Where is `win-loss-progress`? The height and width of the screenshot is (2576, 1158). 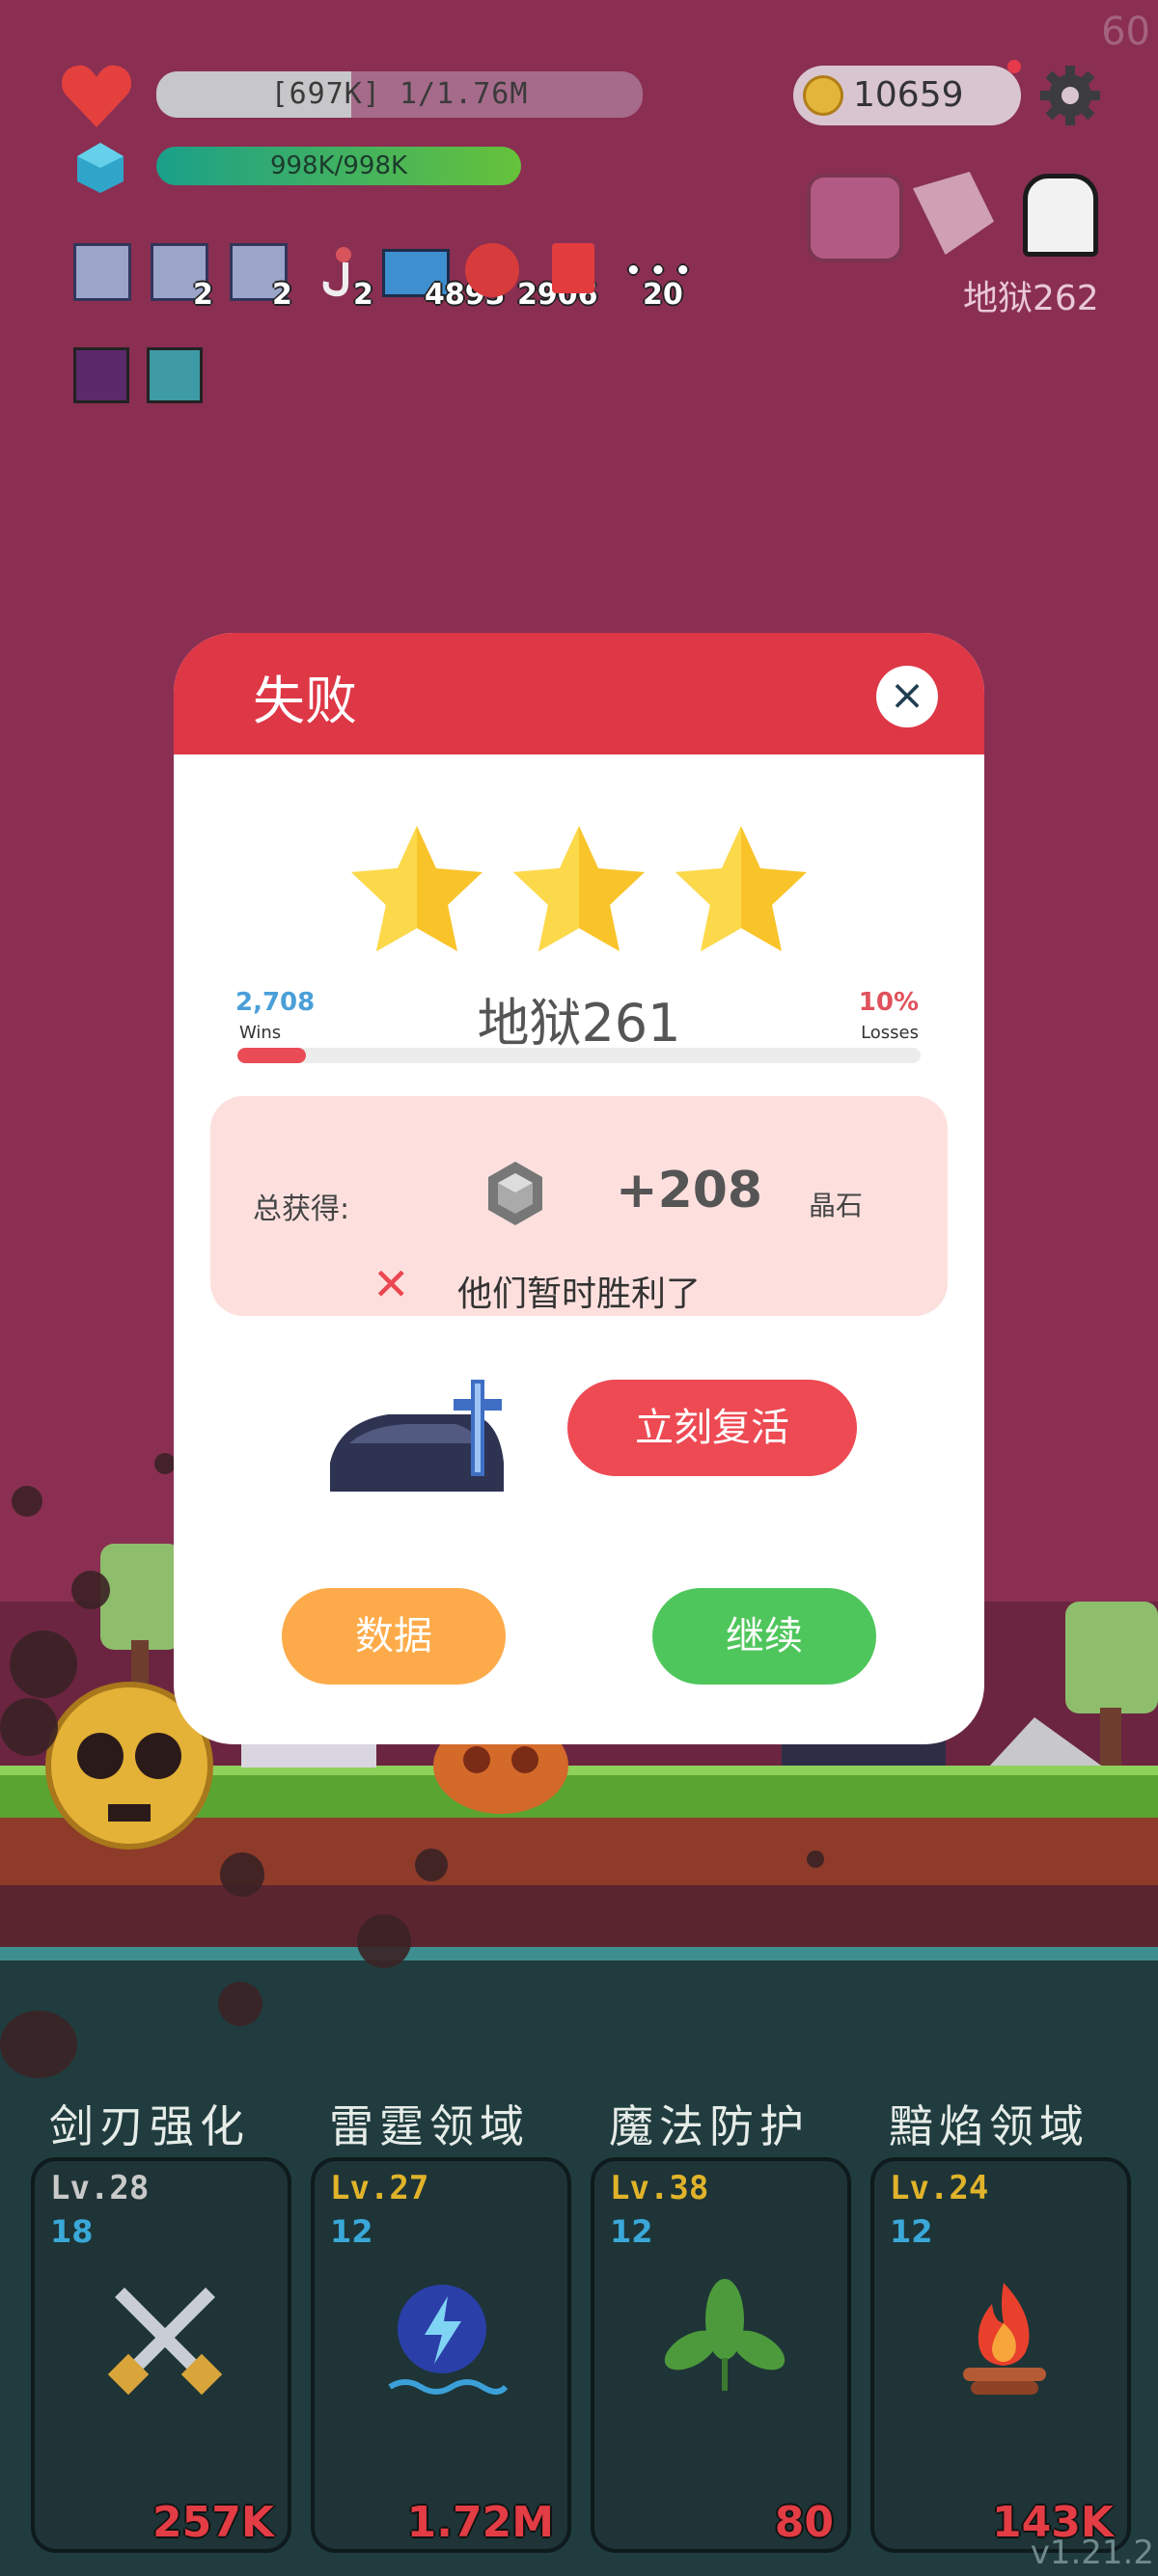
win-loss-progress is located at coordinates (579, 1056).